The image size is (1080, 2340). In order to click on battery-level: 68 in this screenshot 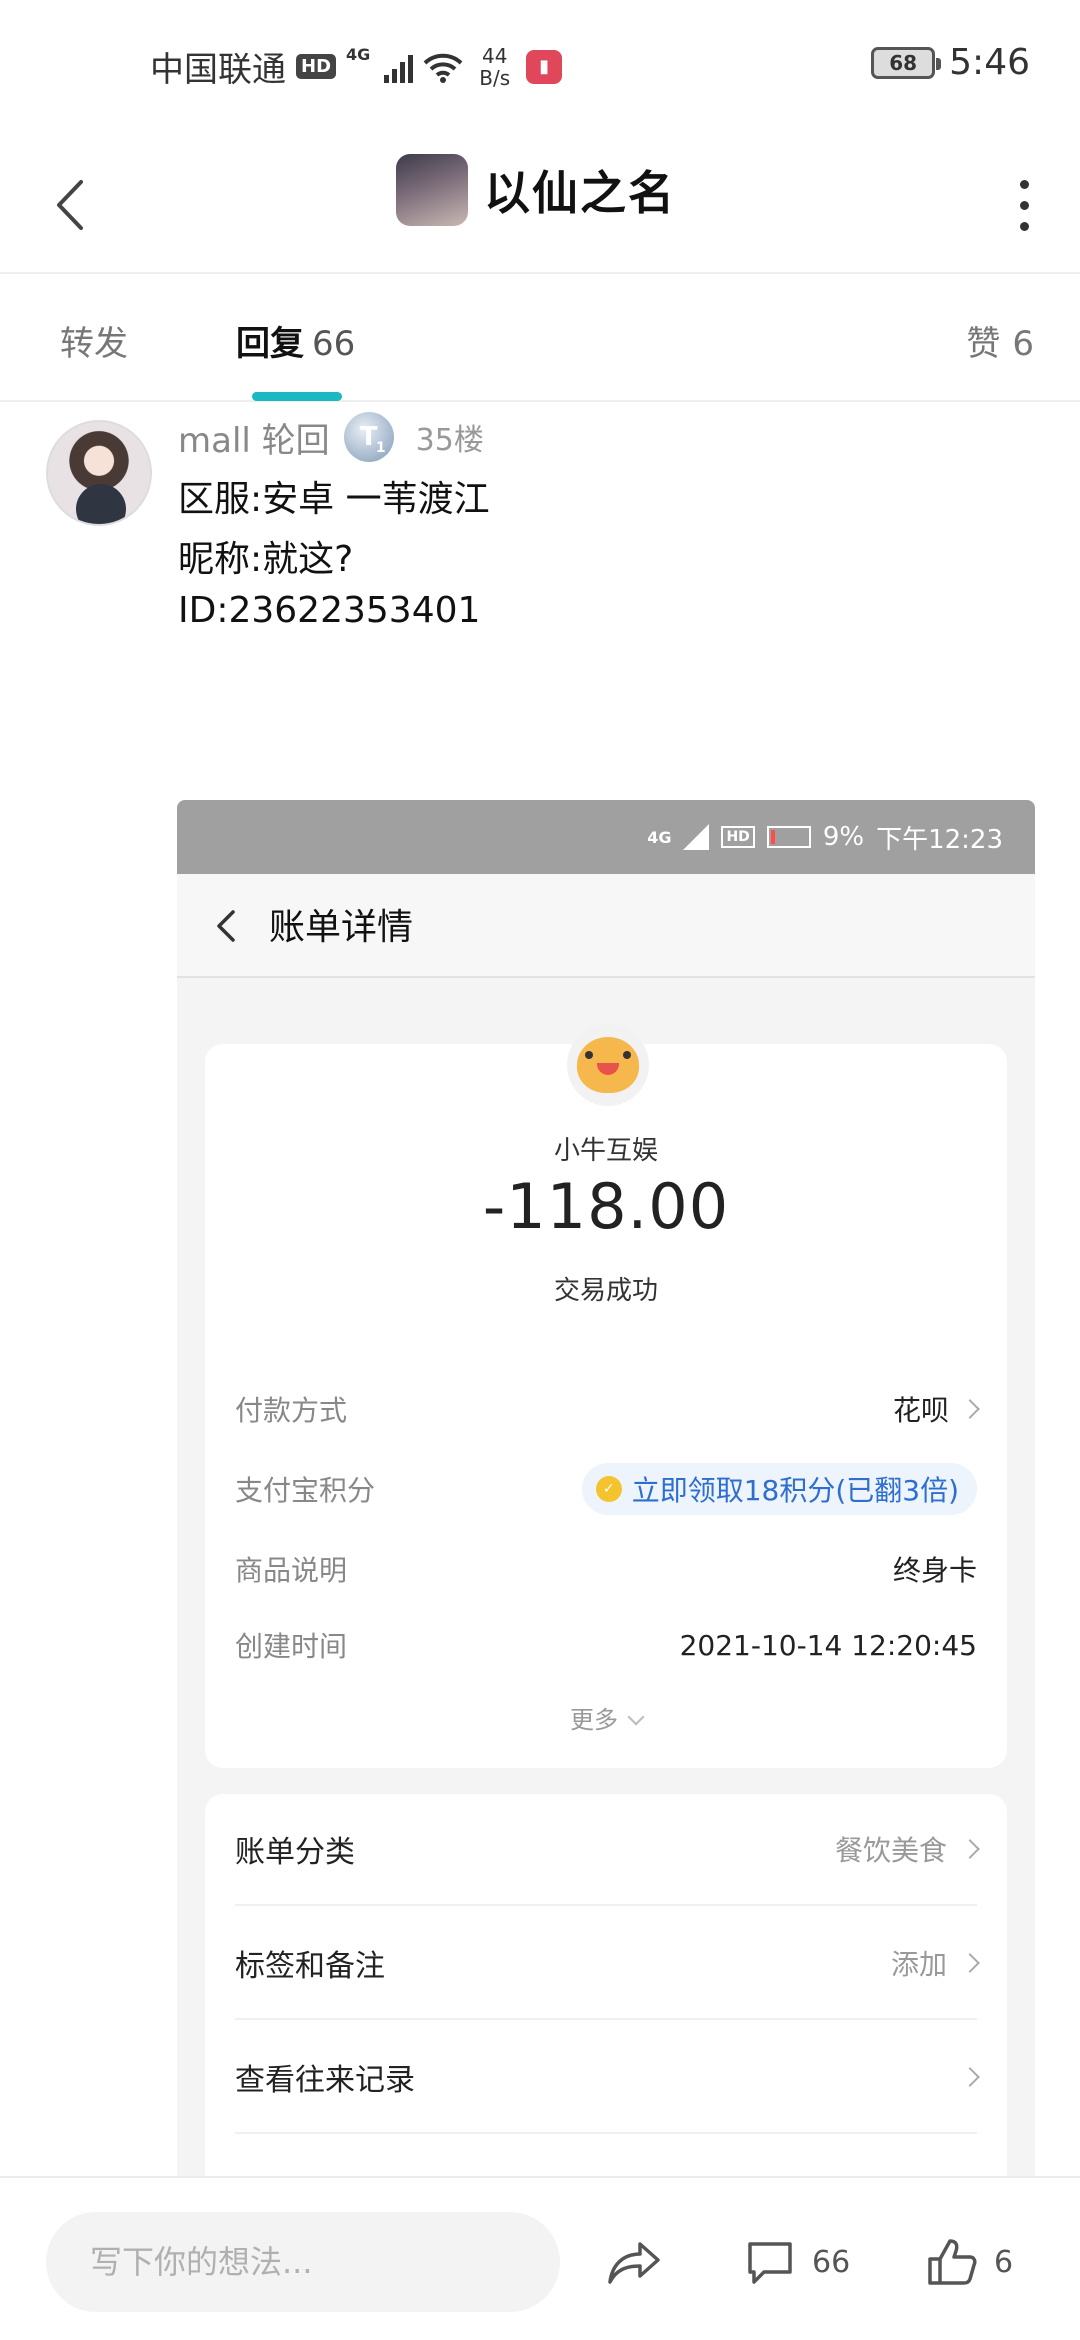, I will do `click(903, 62)`.